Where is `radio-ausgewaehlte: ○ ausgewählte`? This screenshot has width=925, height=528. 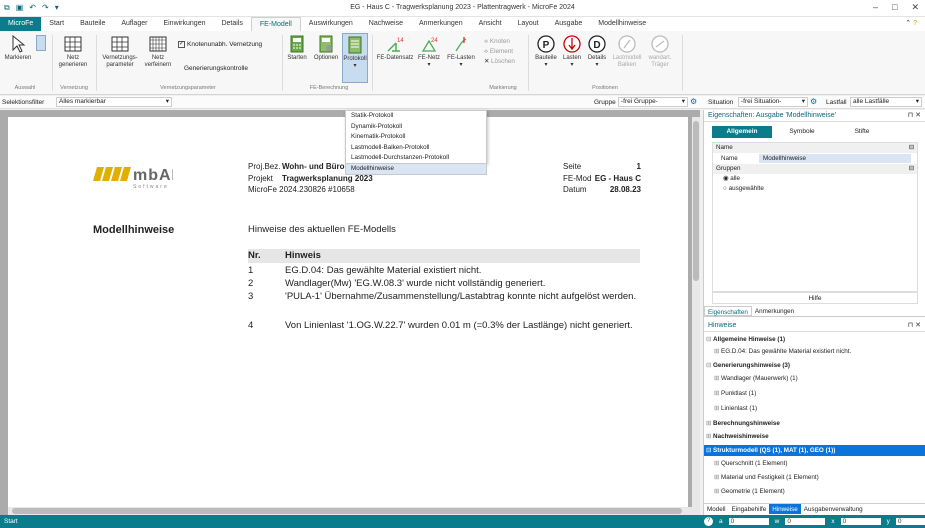
radio-ausgewaehlte: ○ ausgewählte is located at coordinates (815, 189).